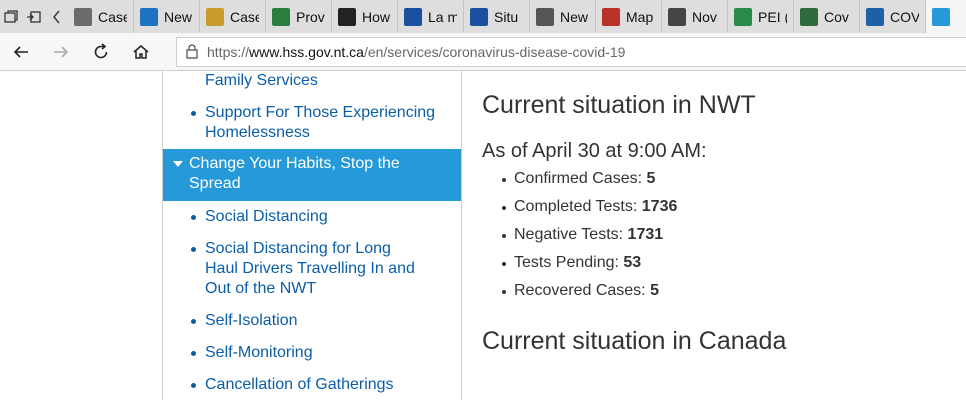 This screenshot has width=966, height=400. What do you see at coordinates (325, 385) in the screenshot?
I see `sidebar-item-label: Cancellation of Gatherings` at bounding box center [325, 385].